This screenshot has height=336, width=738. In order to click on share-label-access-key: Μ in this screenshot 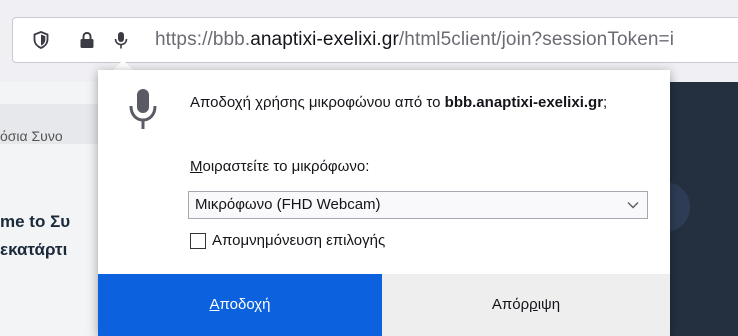, I will do `click(196, 166)`.